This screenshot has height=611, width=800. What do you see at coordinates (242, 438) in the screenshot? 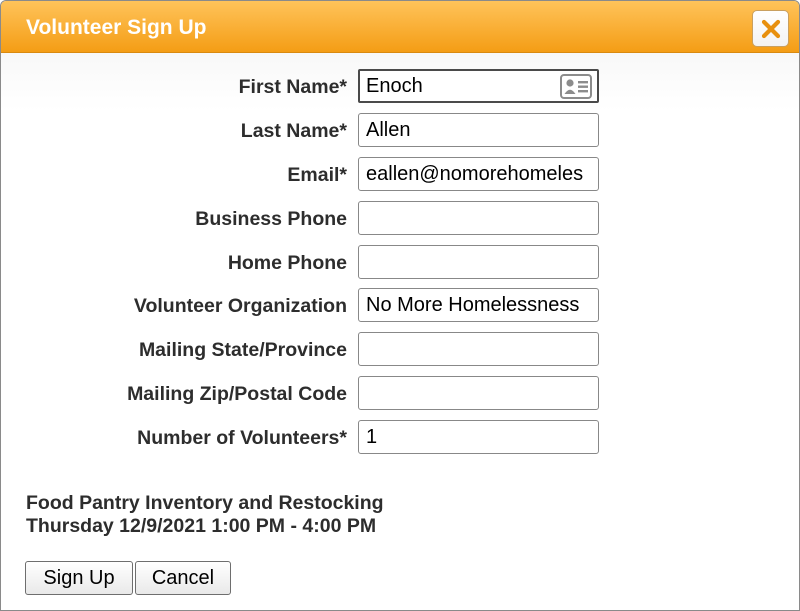
I see `number-of-volunteers-label: Number of Volunteers*` at bounding box center [242, 438].